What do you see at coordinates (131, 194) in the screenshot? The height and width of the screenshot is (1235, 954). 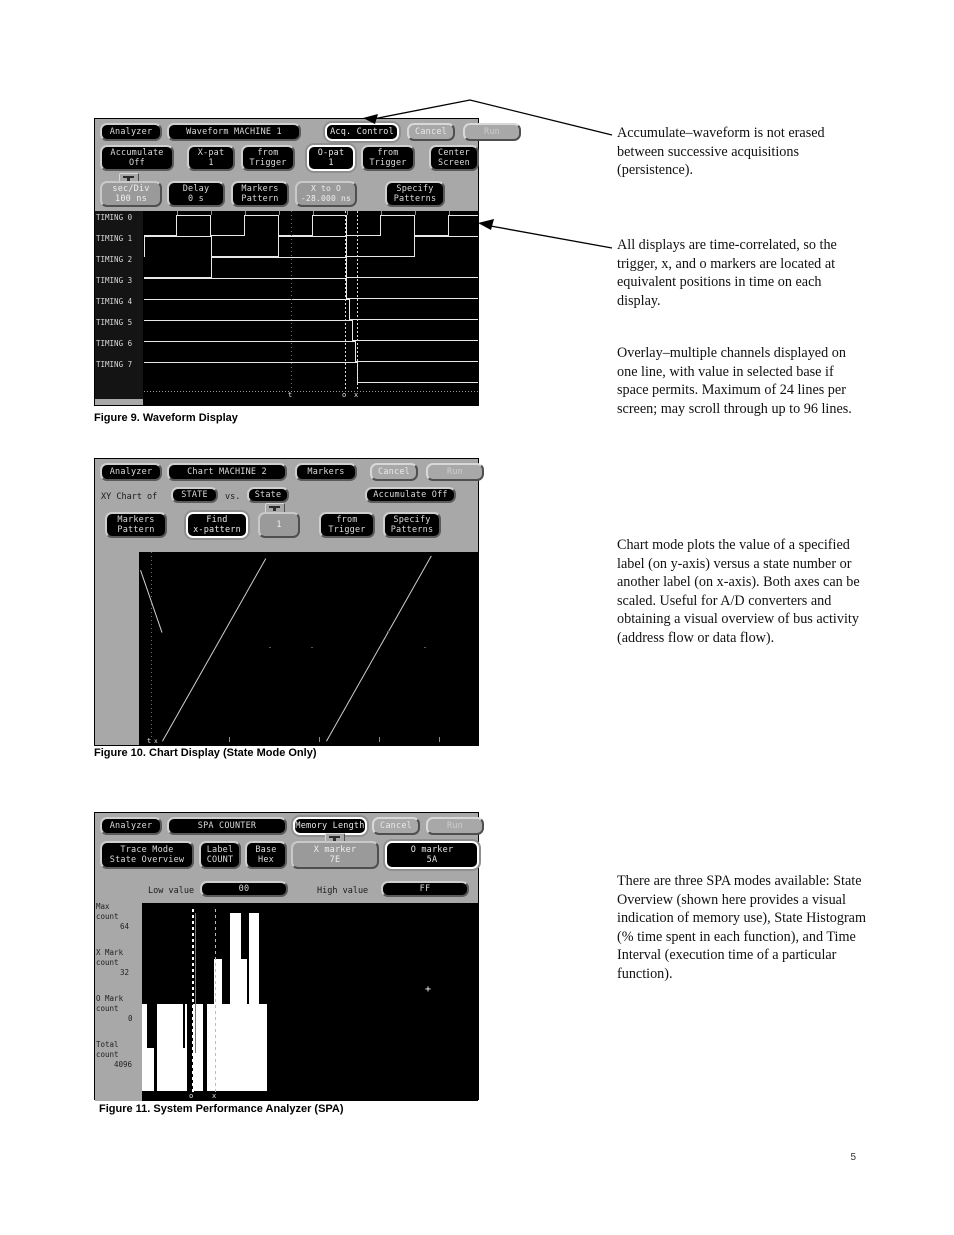 I see `button-sec-per-div: sec/Div 100 ns` at bounding box center [131, 194].